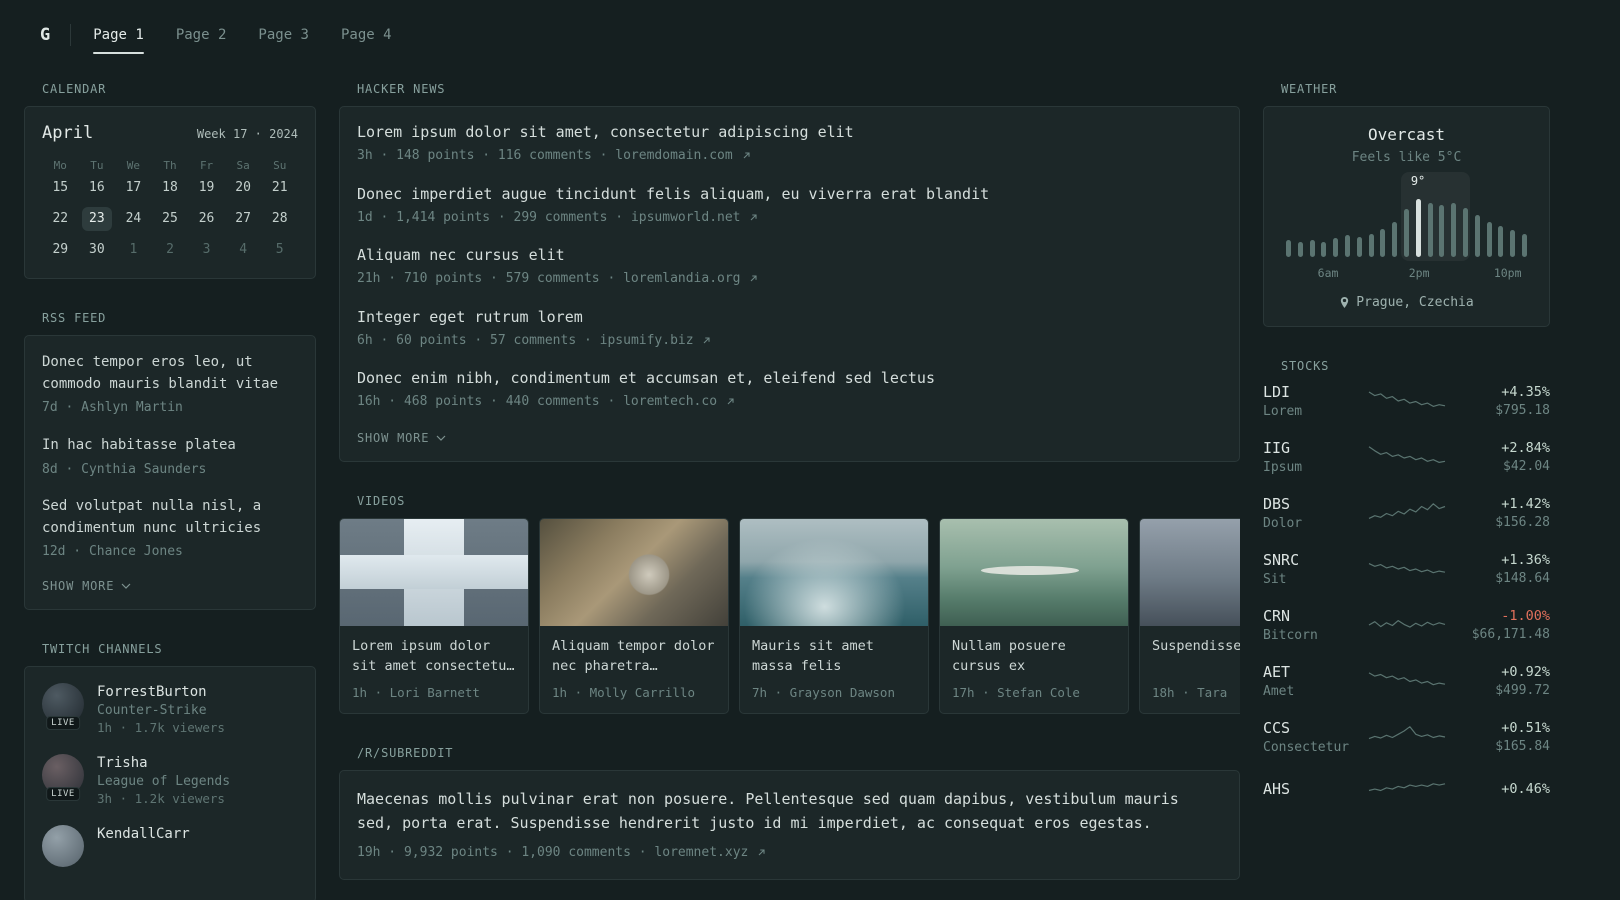  I want to click on calendar-day: 26, so click(207, 219).